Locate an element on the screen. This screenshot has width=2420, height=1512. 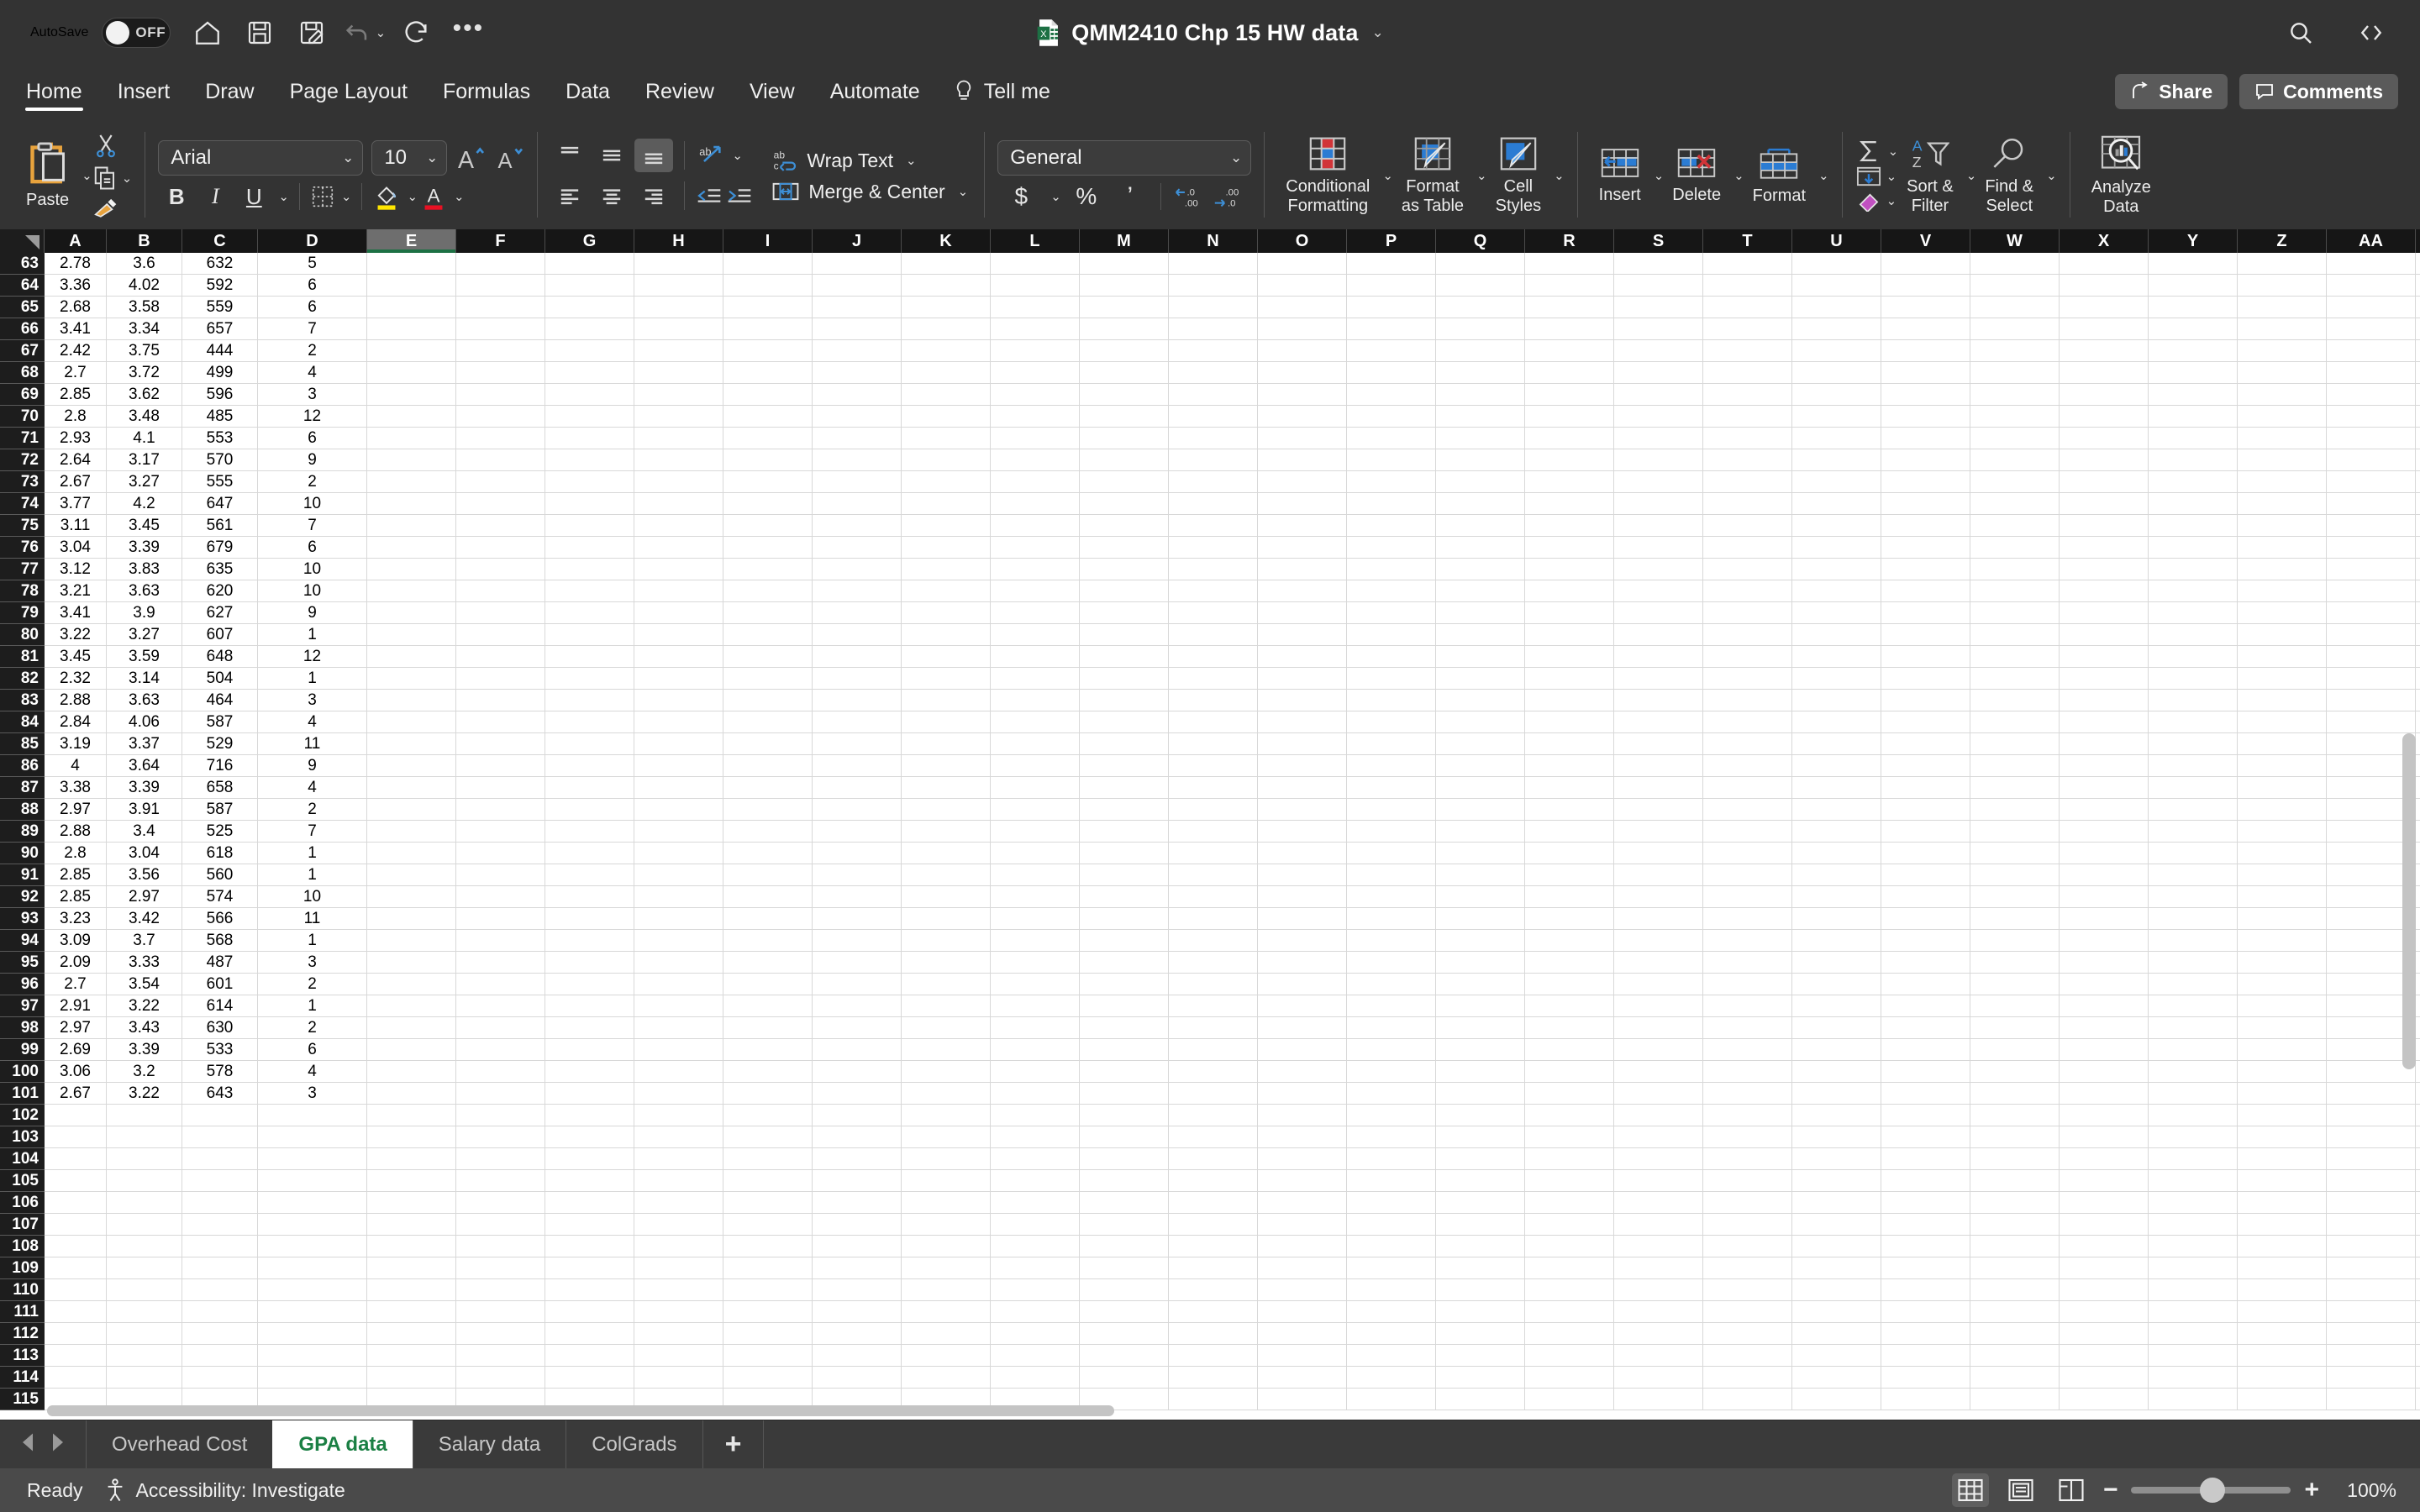
cell-Z74 is located at coordinates (2282, 503).